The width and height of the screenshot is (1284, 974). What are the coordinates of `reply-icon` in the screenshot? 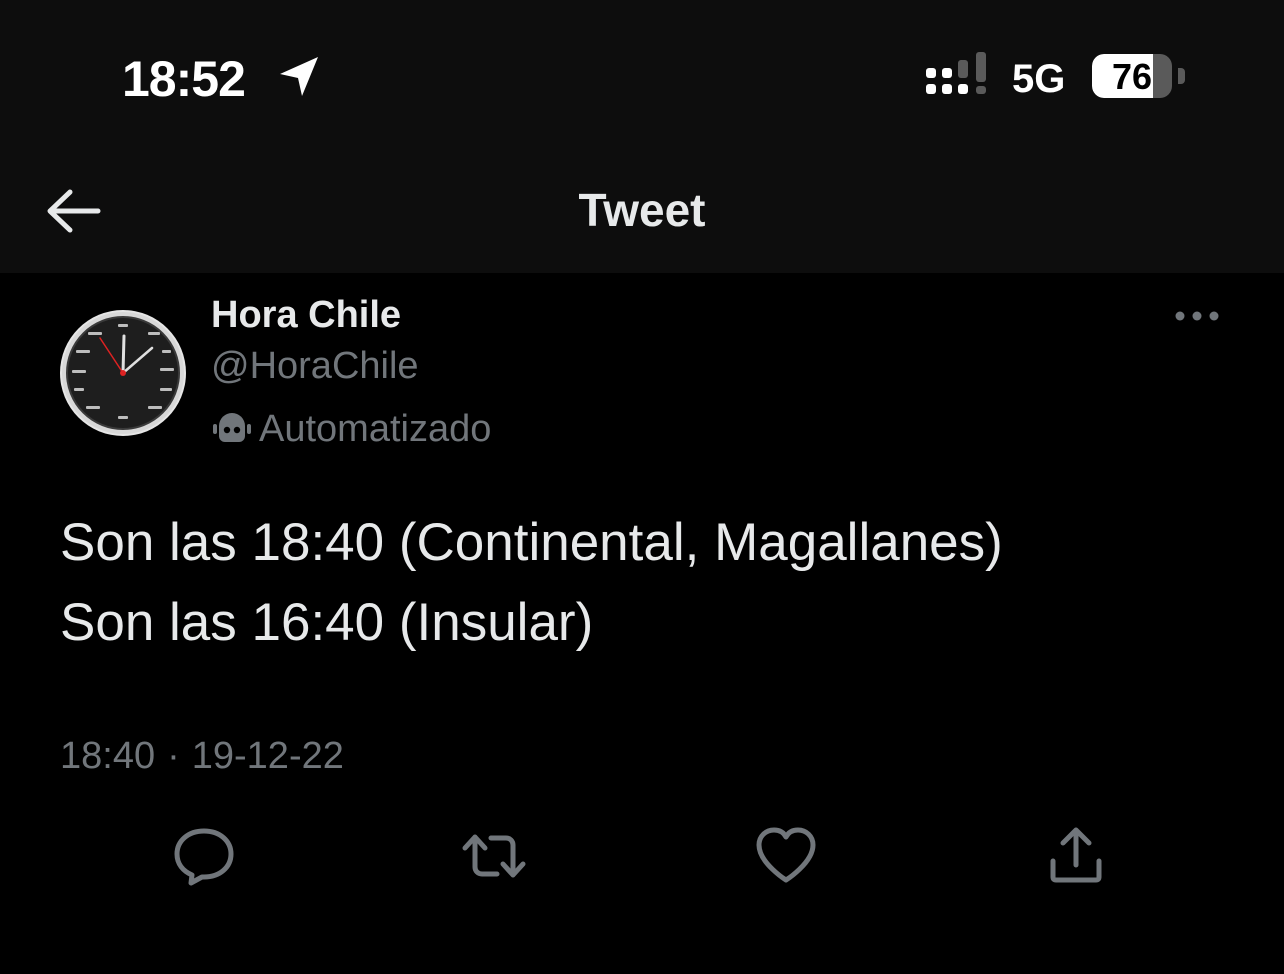 It's located at (204, 856).